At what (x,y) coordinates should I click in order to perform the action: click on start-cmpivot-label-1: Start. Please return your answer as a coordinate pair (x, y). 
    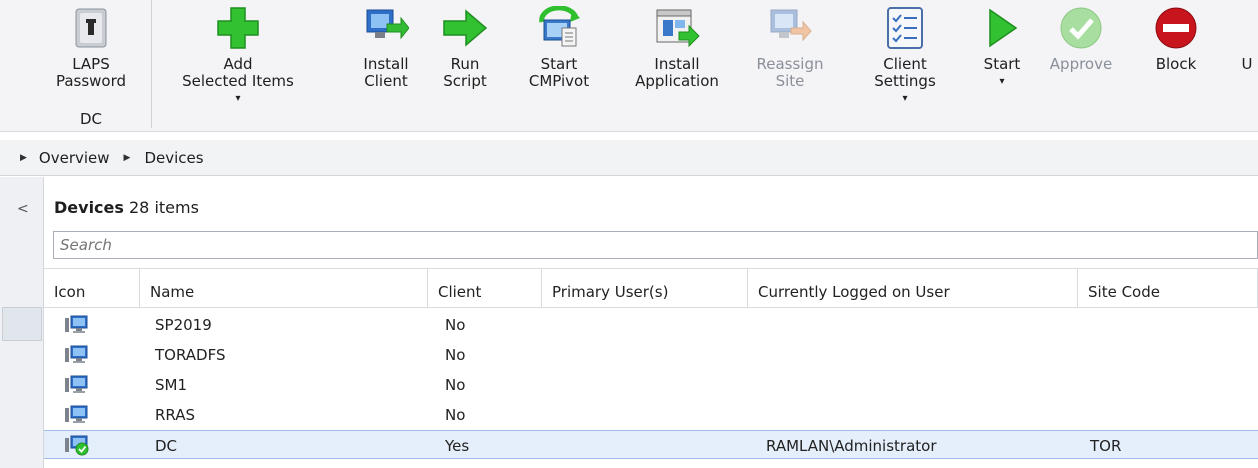
    Looking at the image, I should click on (559, 64).